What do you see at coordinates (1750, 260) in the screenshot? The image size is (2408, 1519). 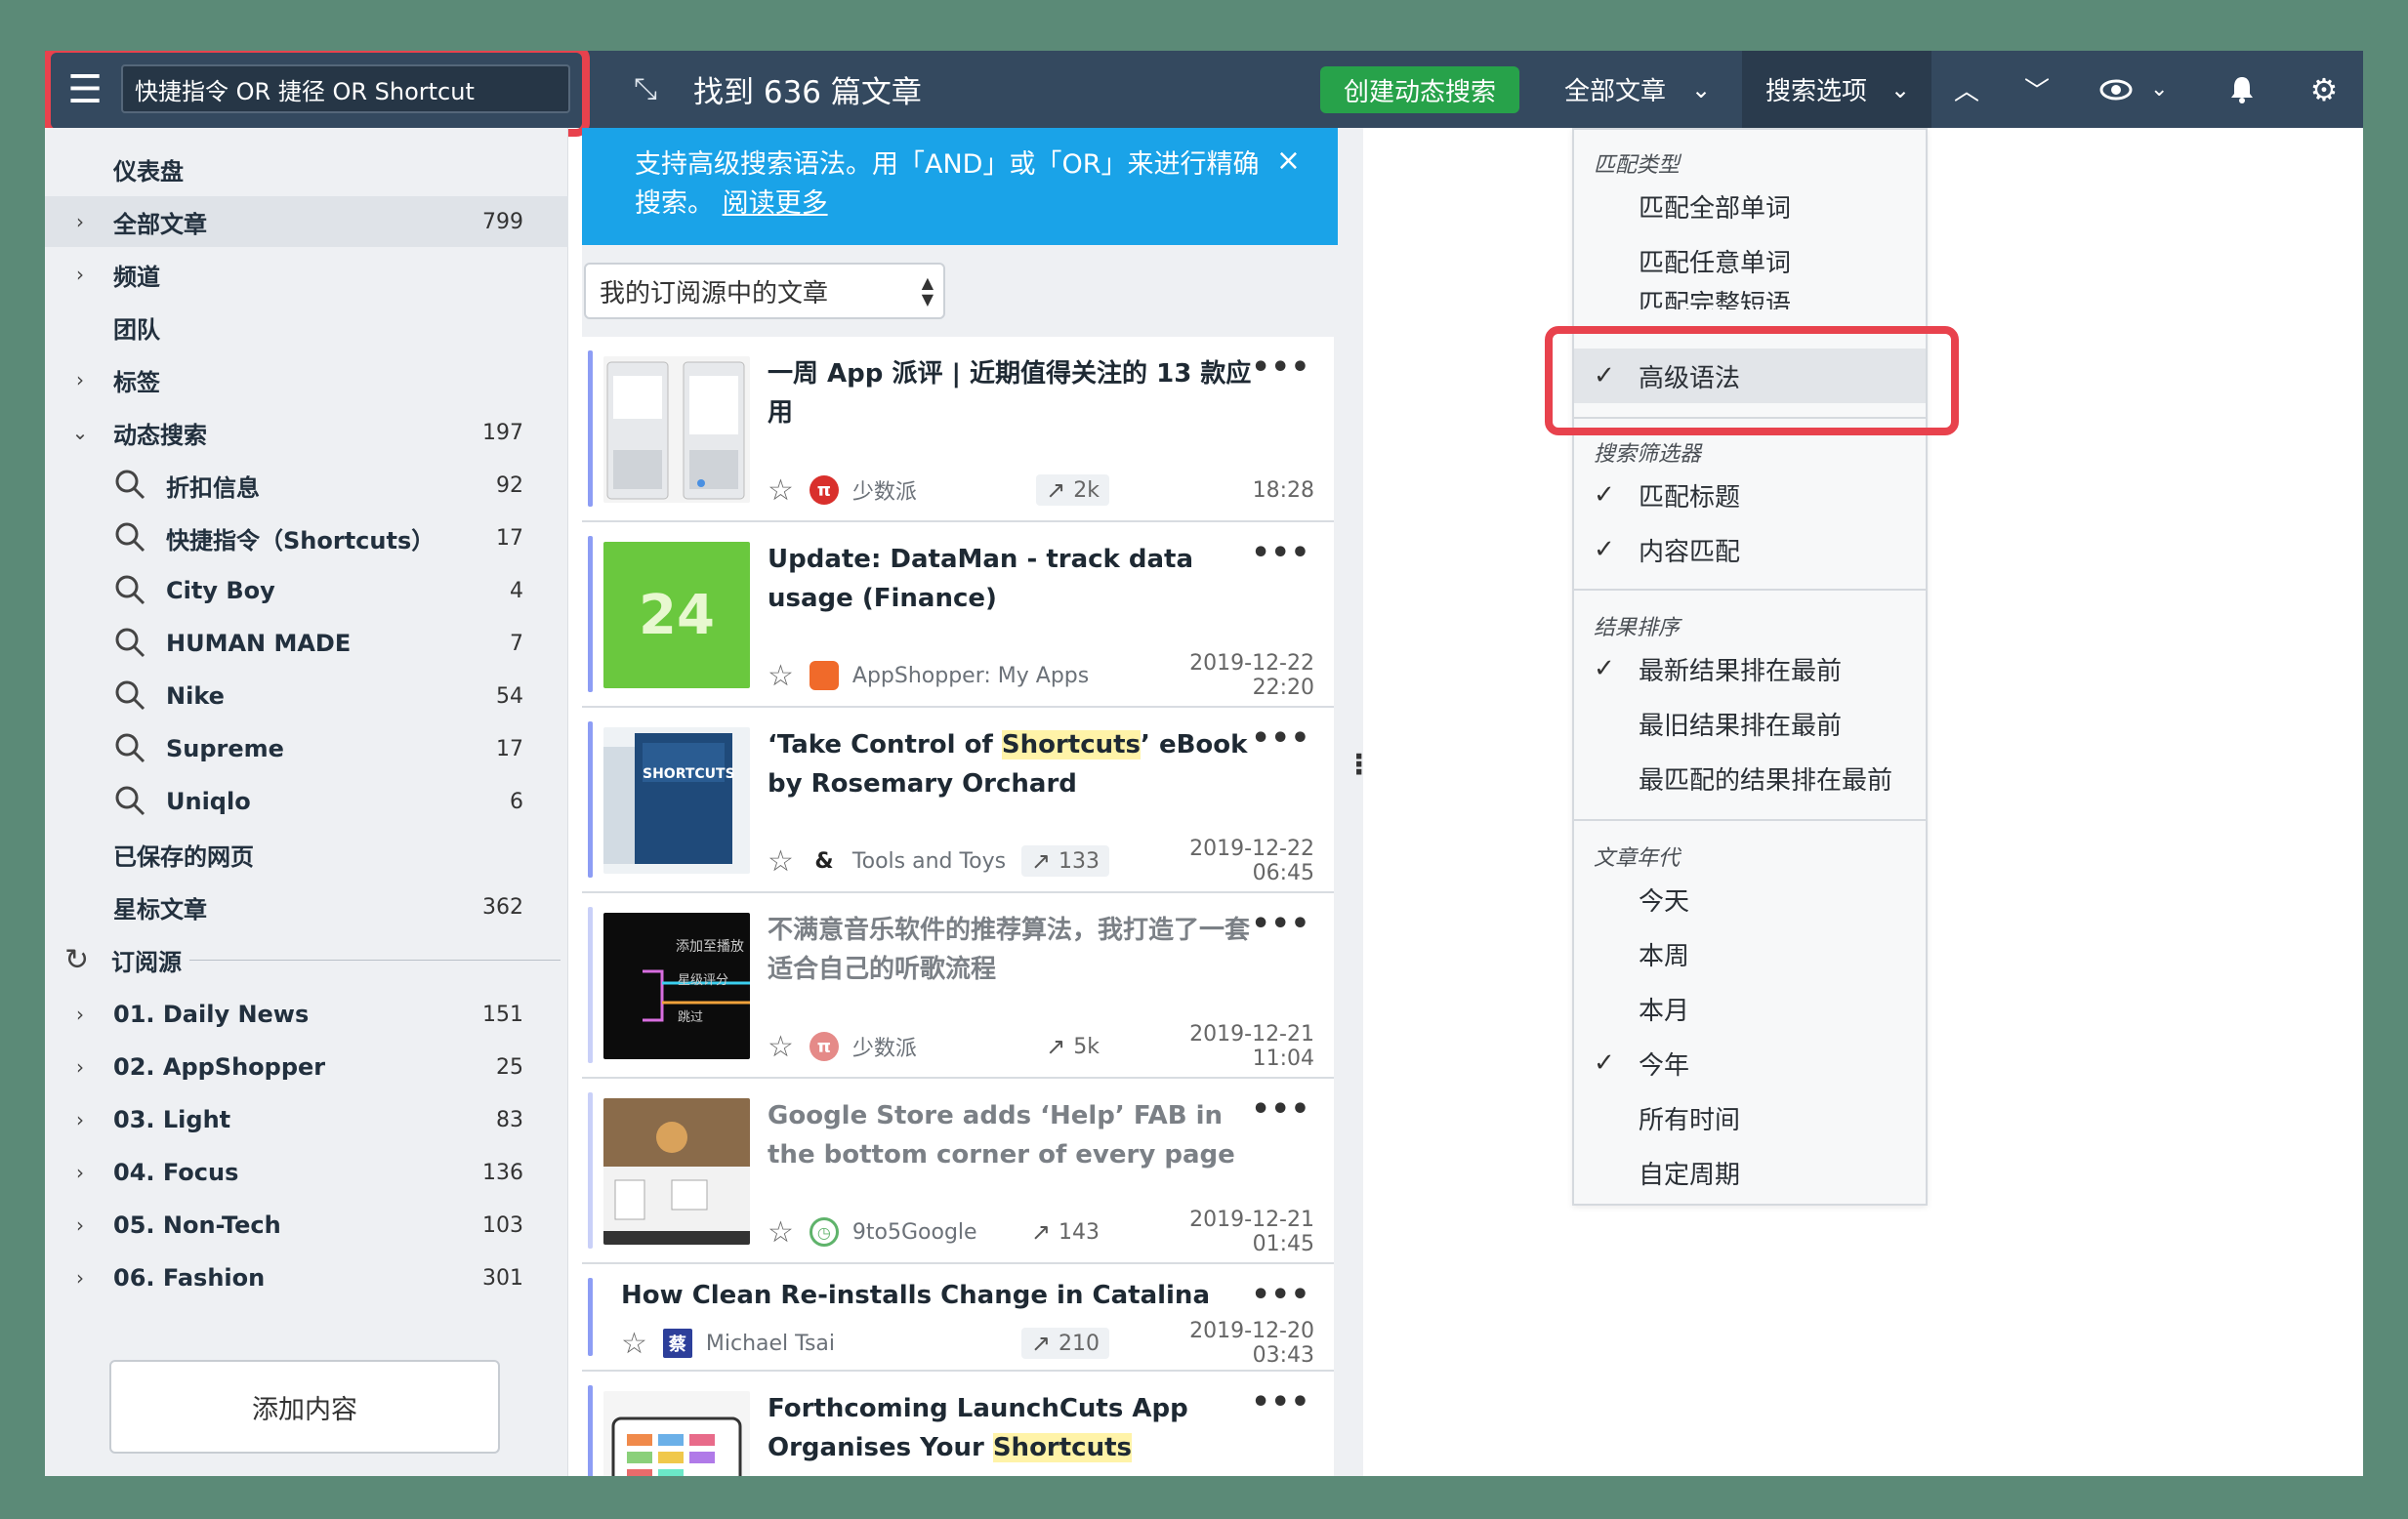 I see `option-match-any: 匹配任意单词` at bounding box center [1750, 260].